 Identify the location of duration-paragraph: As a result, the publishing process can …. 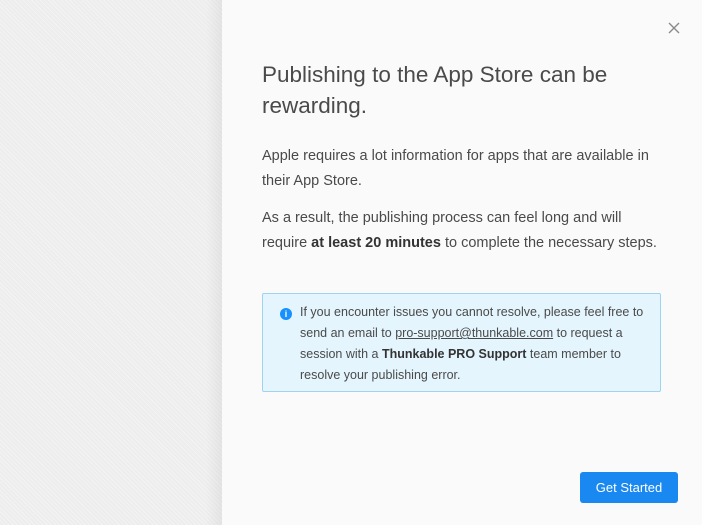
(464, 230).